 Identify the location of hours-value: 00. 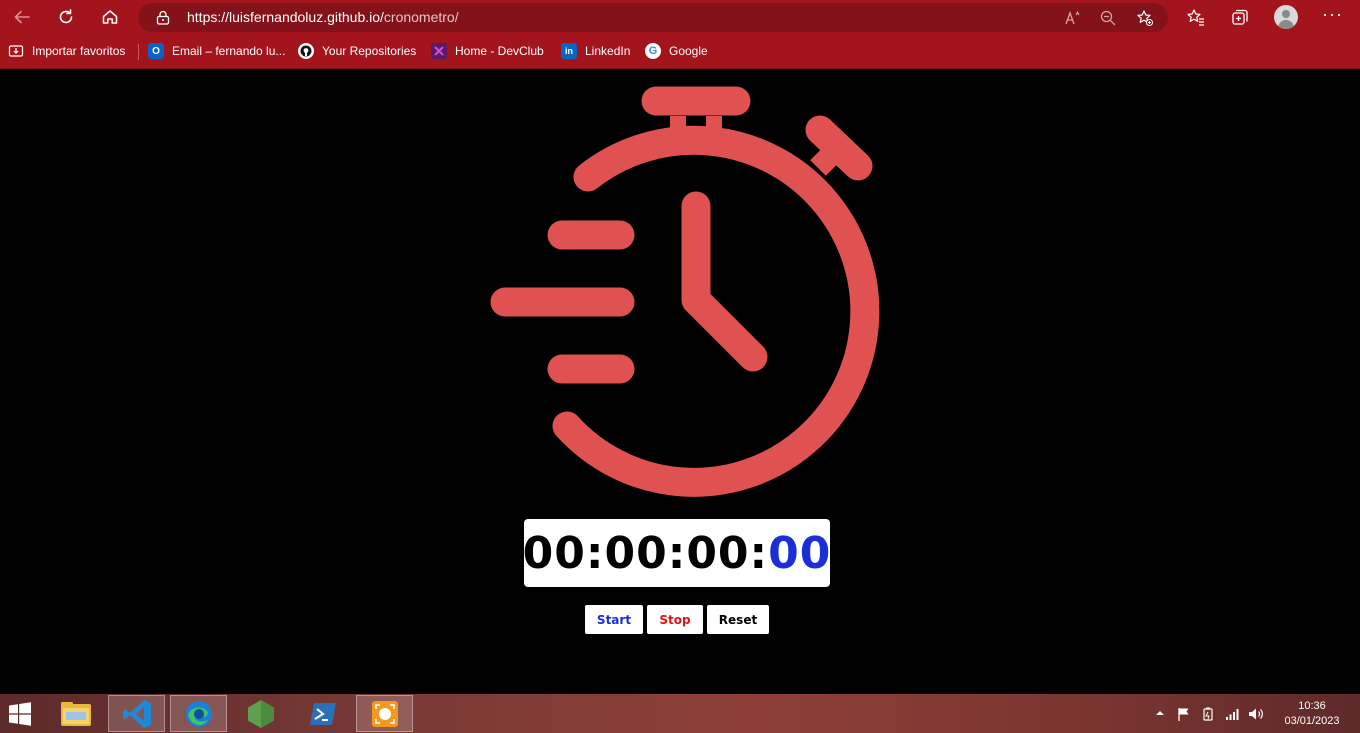
(554, 553).